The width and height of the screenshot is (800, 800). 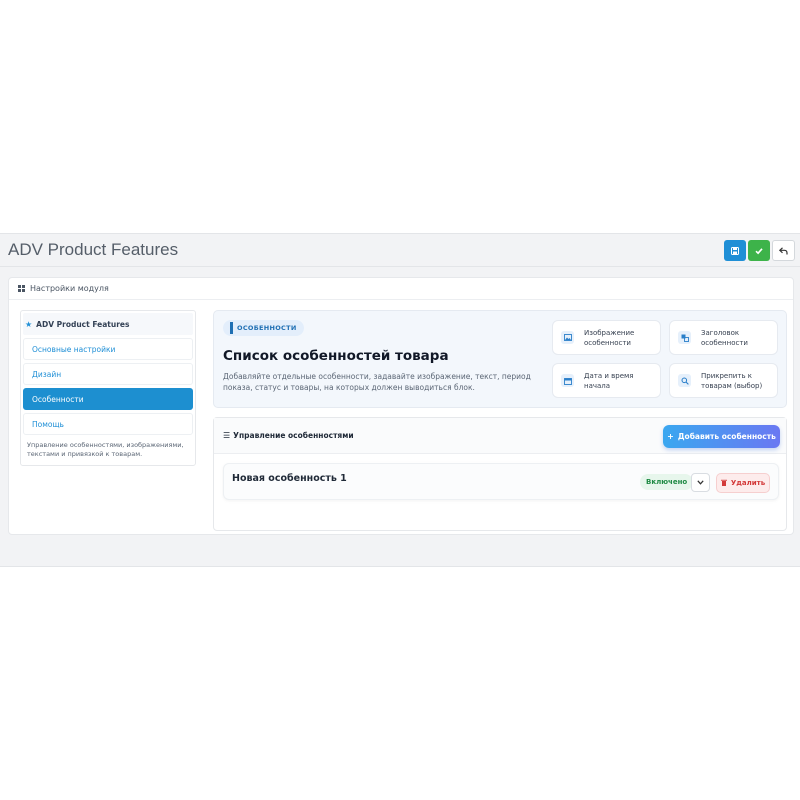 I want to click on save-and-close-button, so click(x=759, y=250).